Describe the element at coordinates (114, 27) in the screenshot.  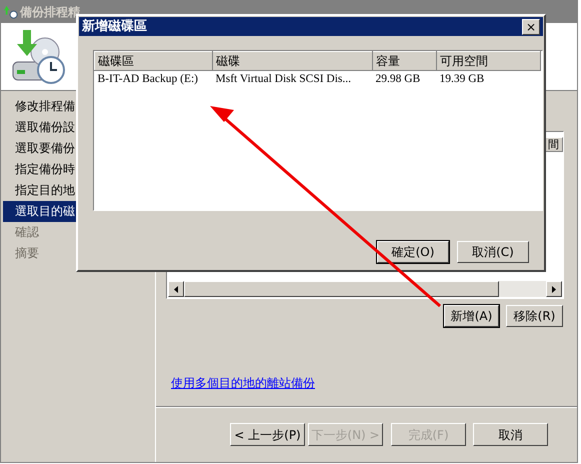
I see `dialog-title: 新增磁碟區` at that location.